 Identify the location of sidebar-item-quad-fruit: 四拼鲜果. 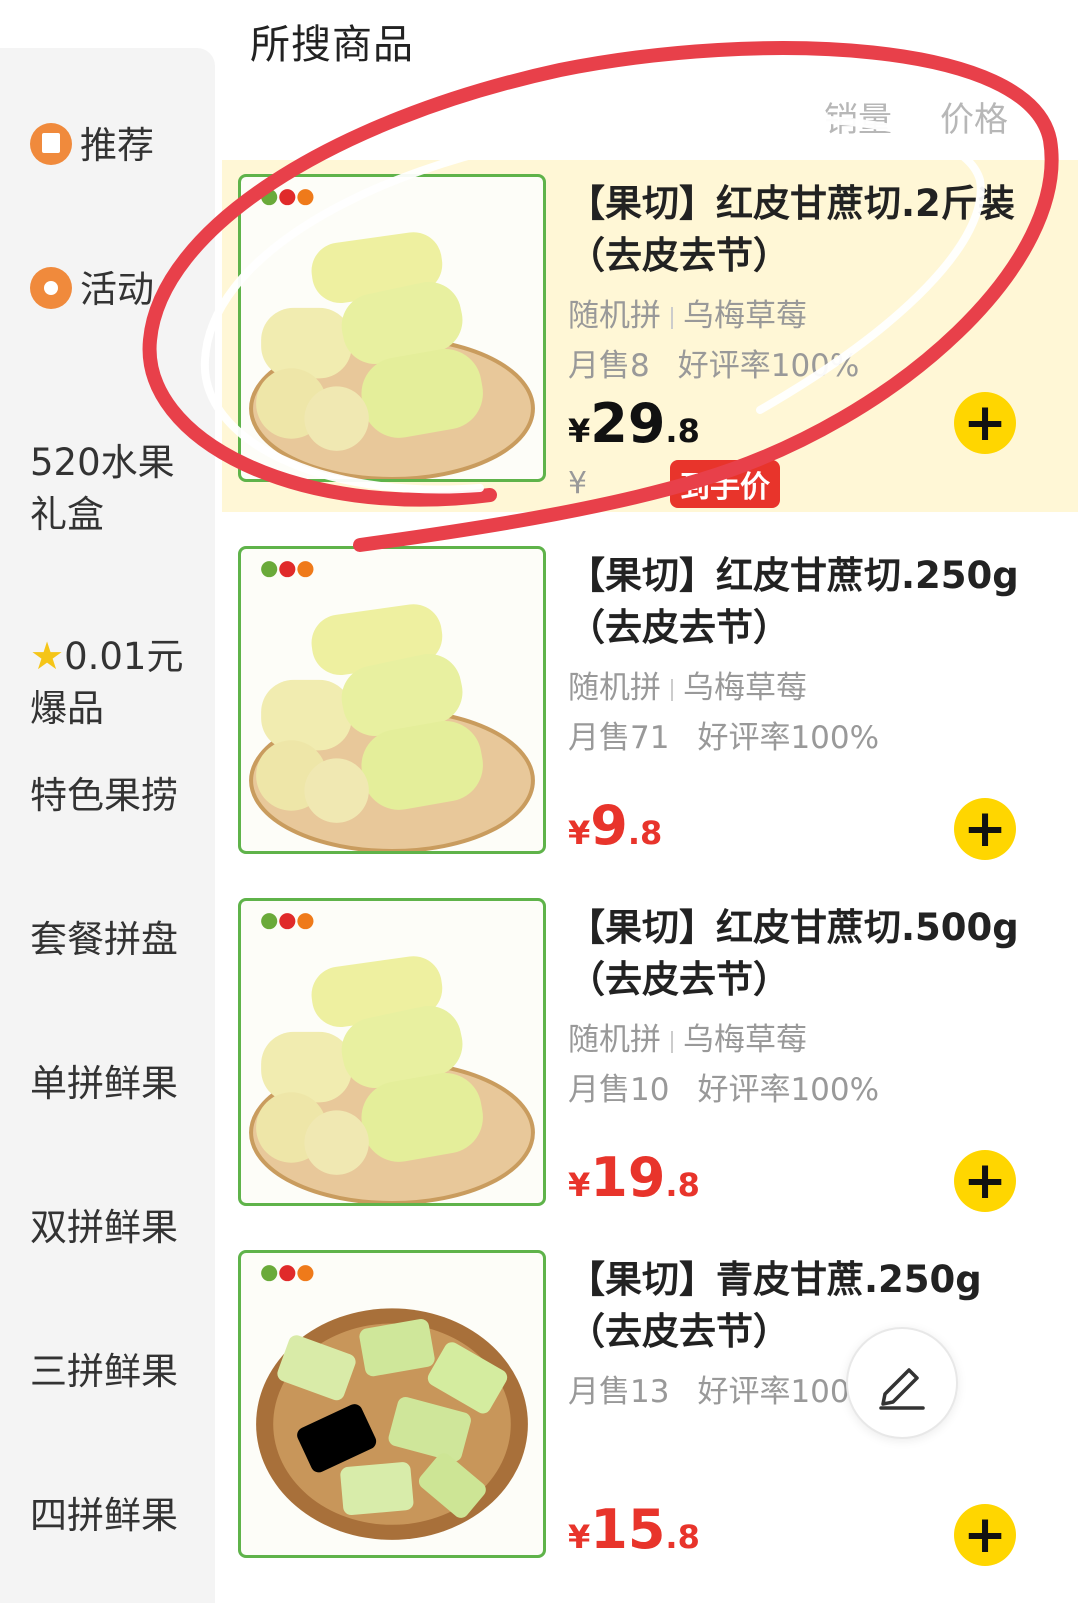
(104, 1516).